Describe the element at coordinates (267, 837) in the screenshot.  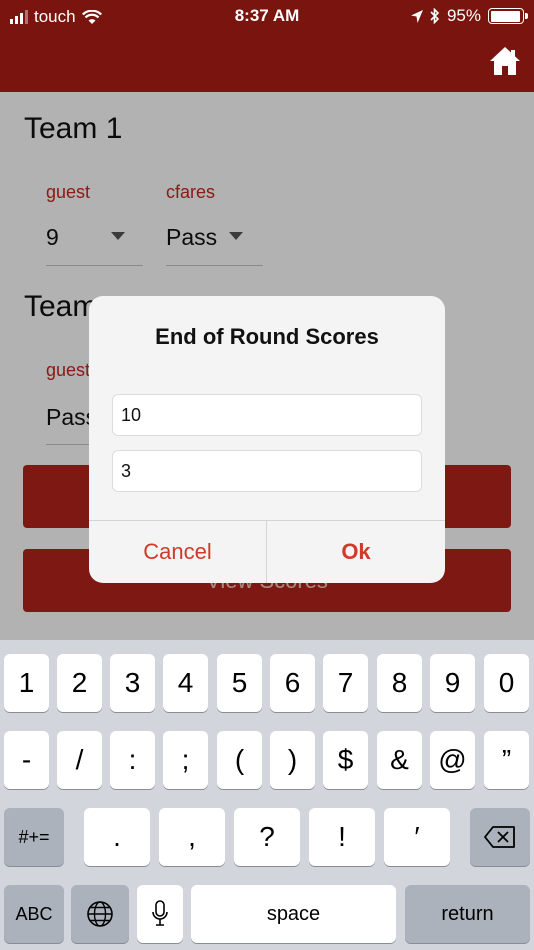
I see `key-question: ?` at that location.